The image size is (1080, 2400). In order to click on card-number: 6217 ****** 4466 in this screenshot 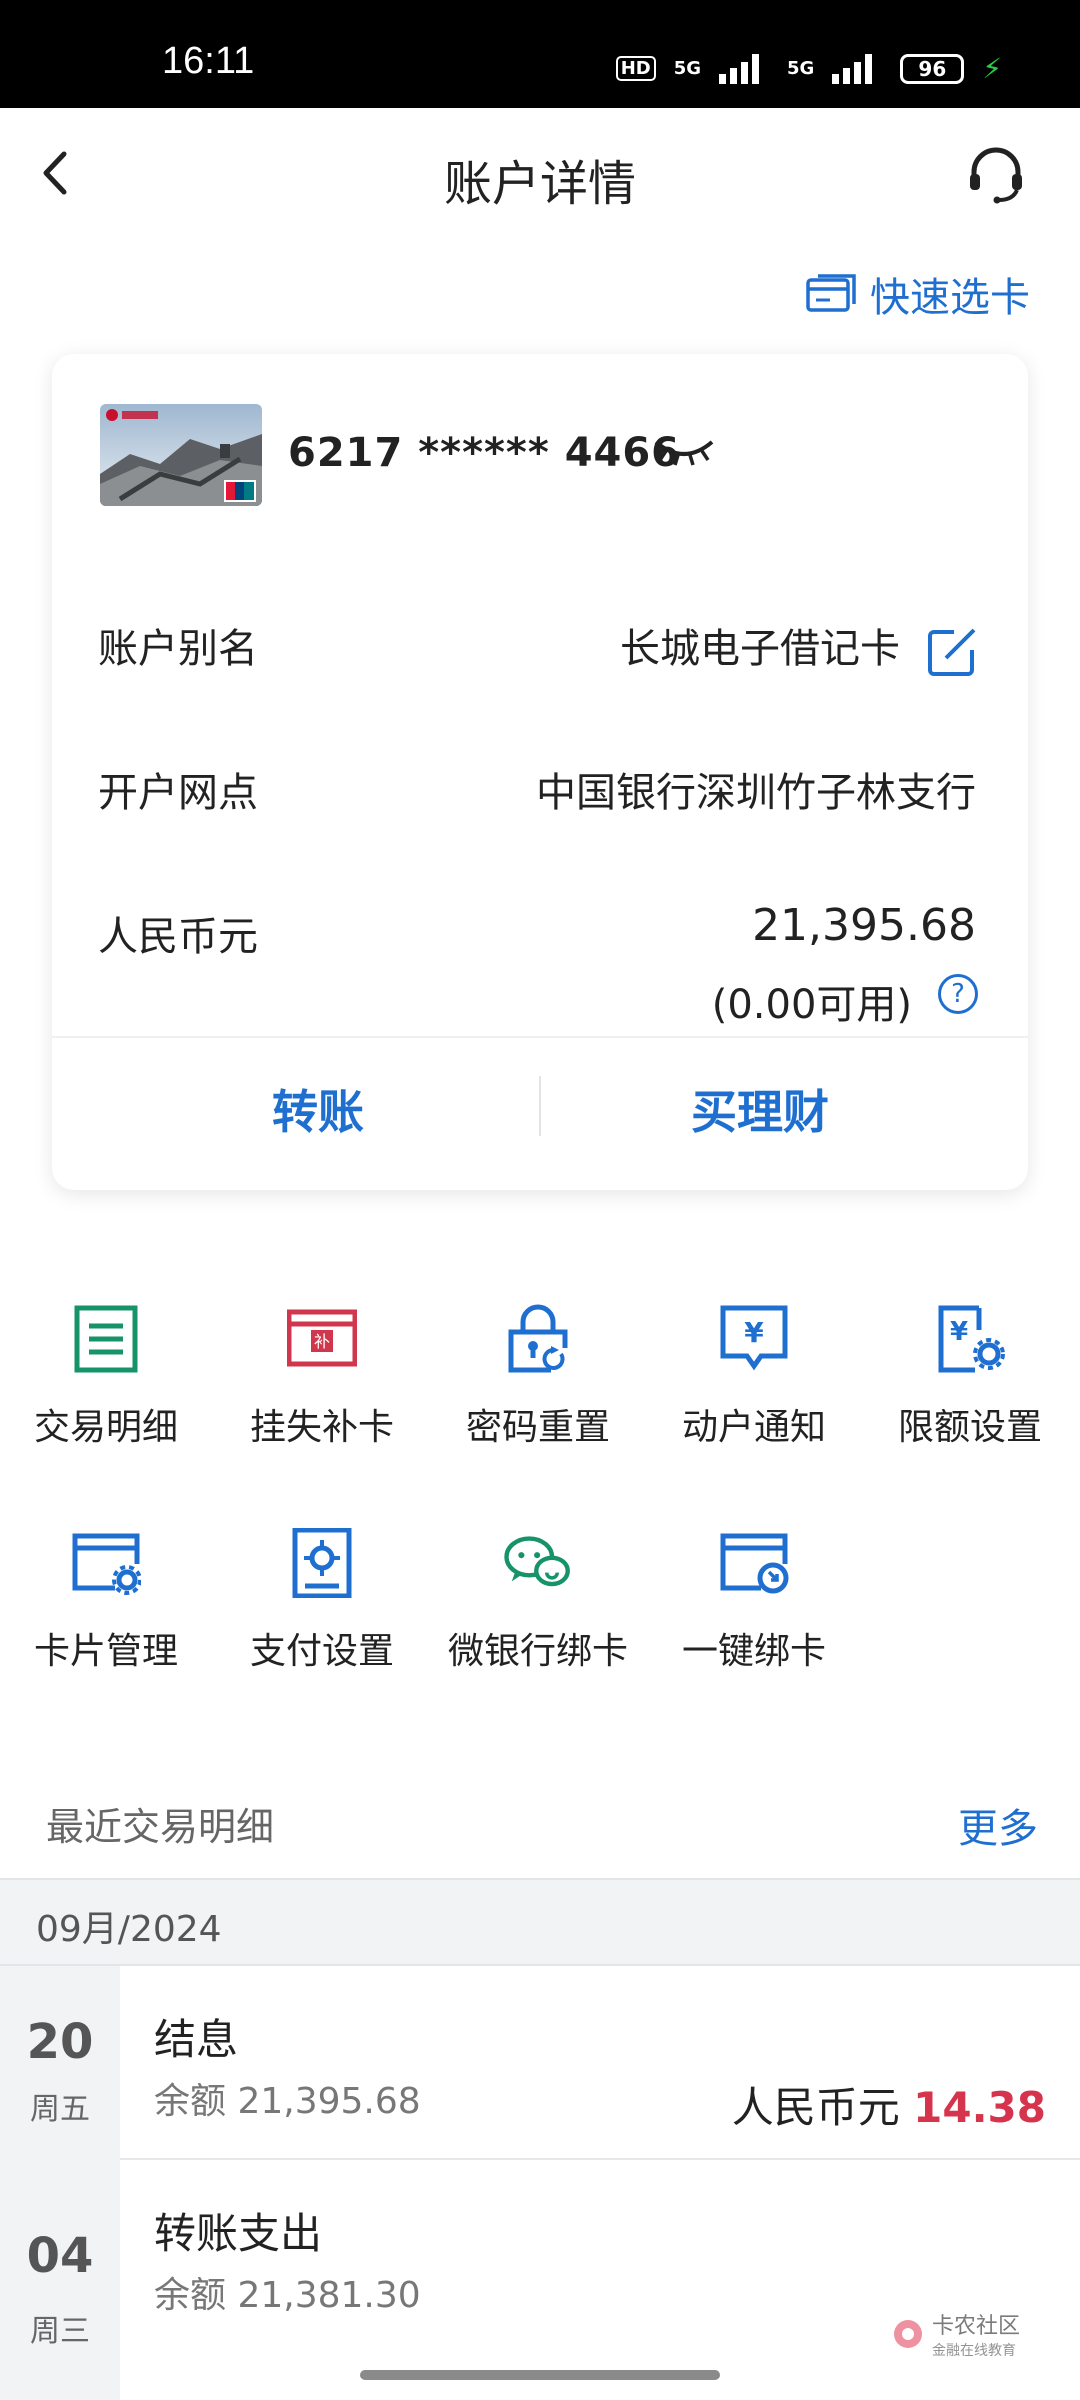, I will do `click(484, 453)`.